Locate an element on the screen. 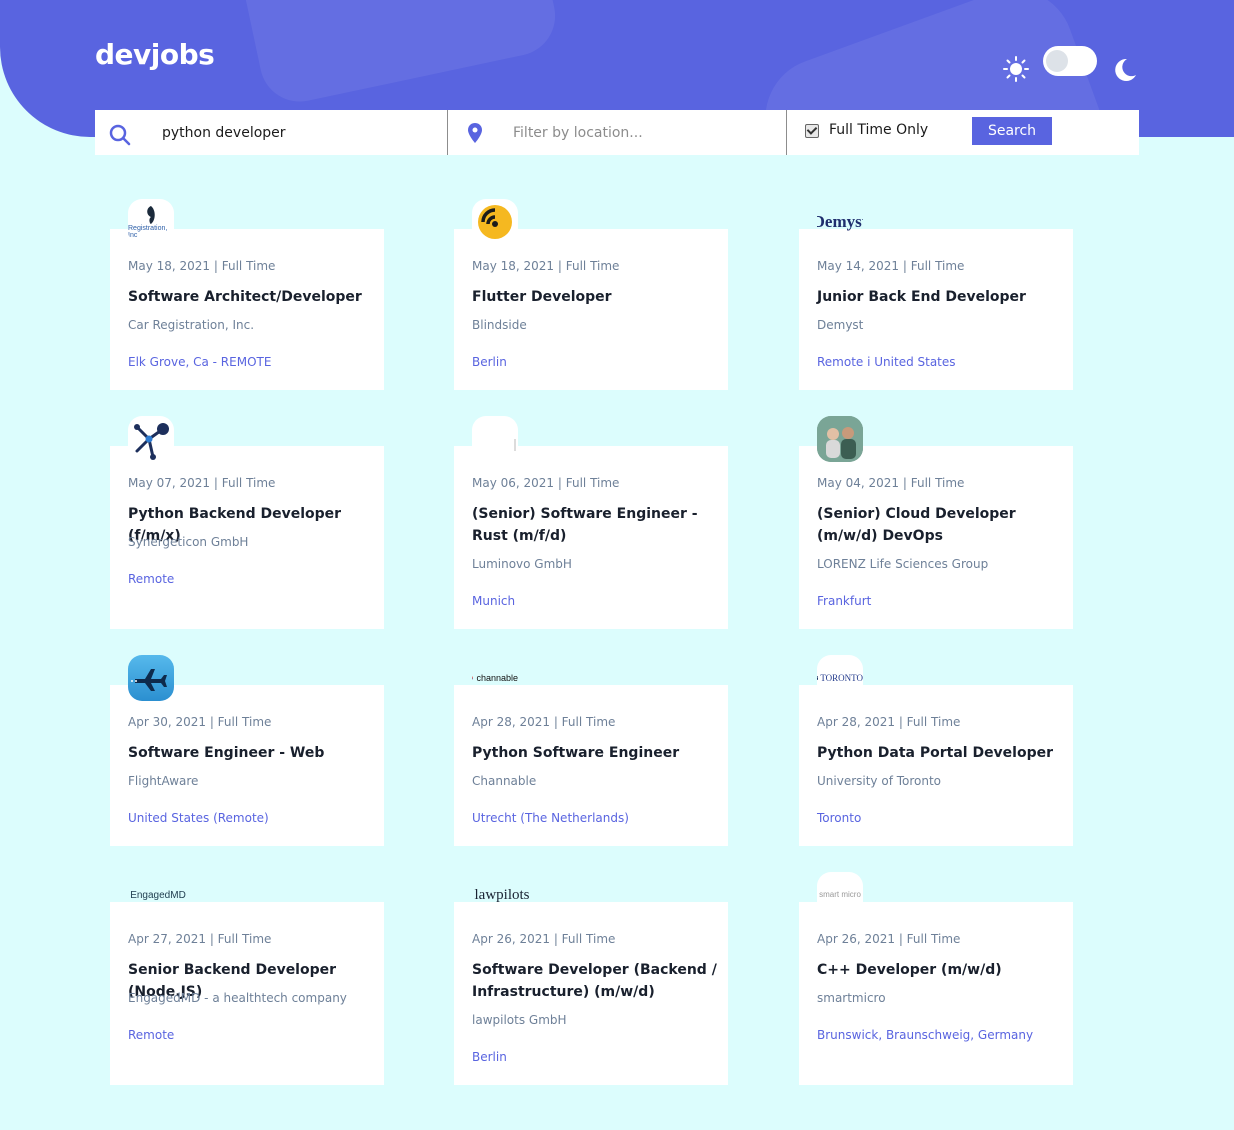 The height and width of the screenshot is (1130, 1234). company-logo: smart micro is located at coordinates (840, 895).